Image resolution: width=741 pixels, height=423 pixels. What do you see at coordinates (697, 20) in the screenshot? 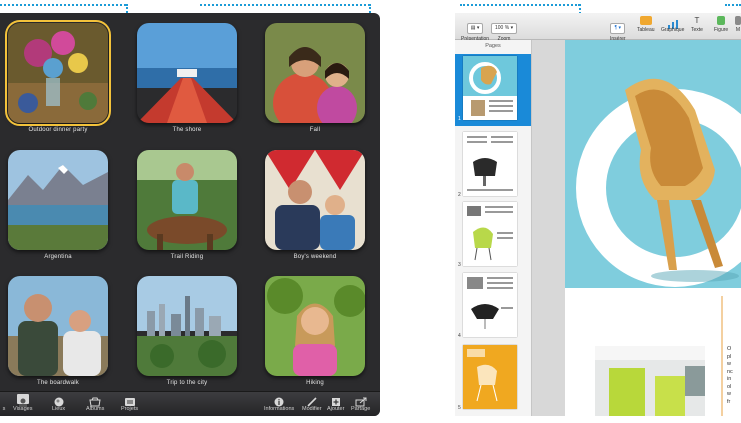
I see `text-icon: T` at bounding box center [697, 20].